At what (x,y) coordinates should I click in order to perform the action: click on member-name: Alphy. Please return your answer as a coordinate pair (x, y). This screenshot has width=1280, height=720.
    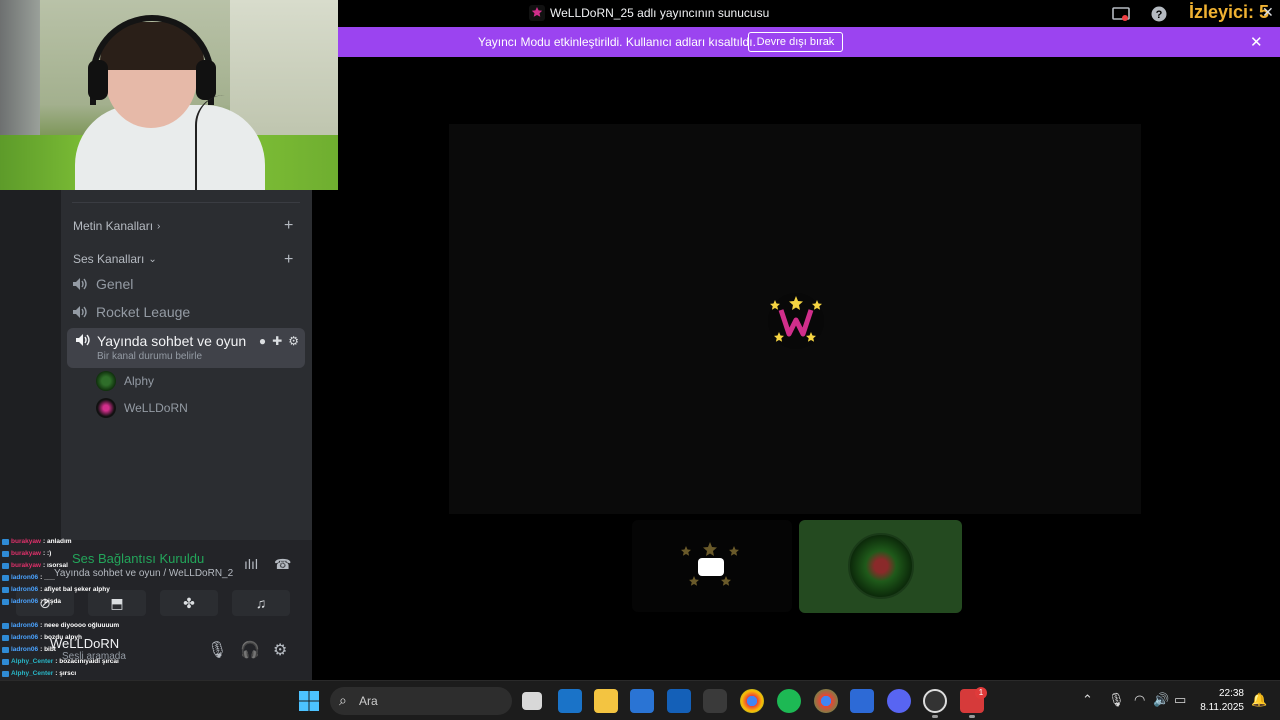
    Looking at the image, I should click on (139, 381).